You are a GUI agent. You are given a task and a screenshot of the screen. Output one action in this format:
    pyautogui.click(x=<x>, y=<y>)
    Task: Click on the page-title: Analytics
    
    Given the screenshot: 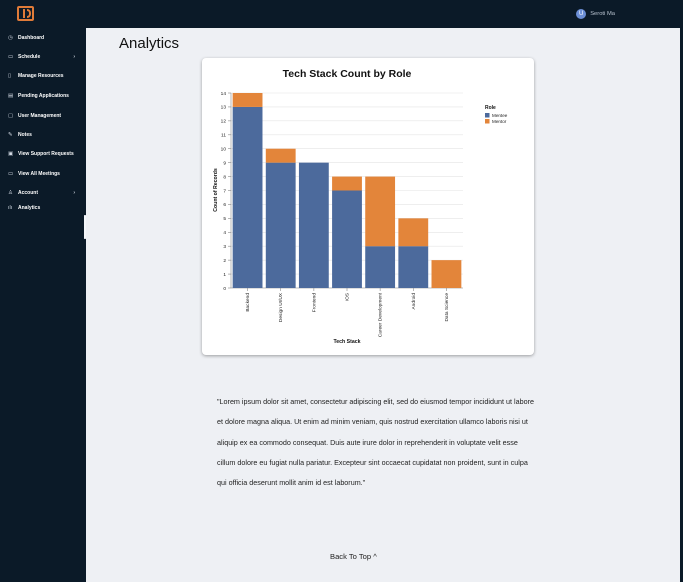 What is the action you would take?
    pyautogui.click(x=149, y=43)
    